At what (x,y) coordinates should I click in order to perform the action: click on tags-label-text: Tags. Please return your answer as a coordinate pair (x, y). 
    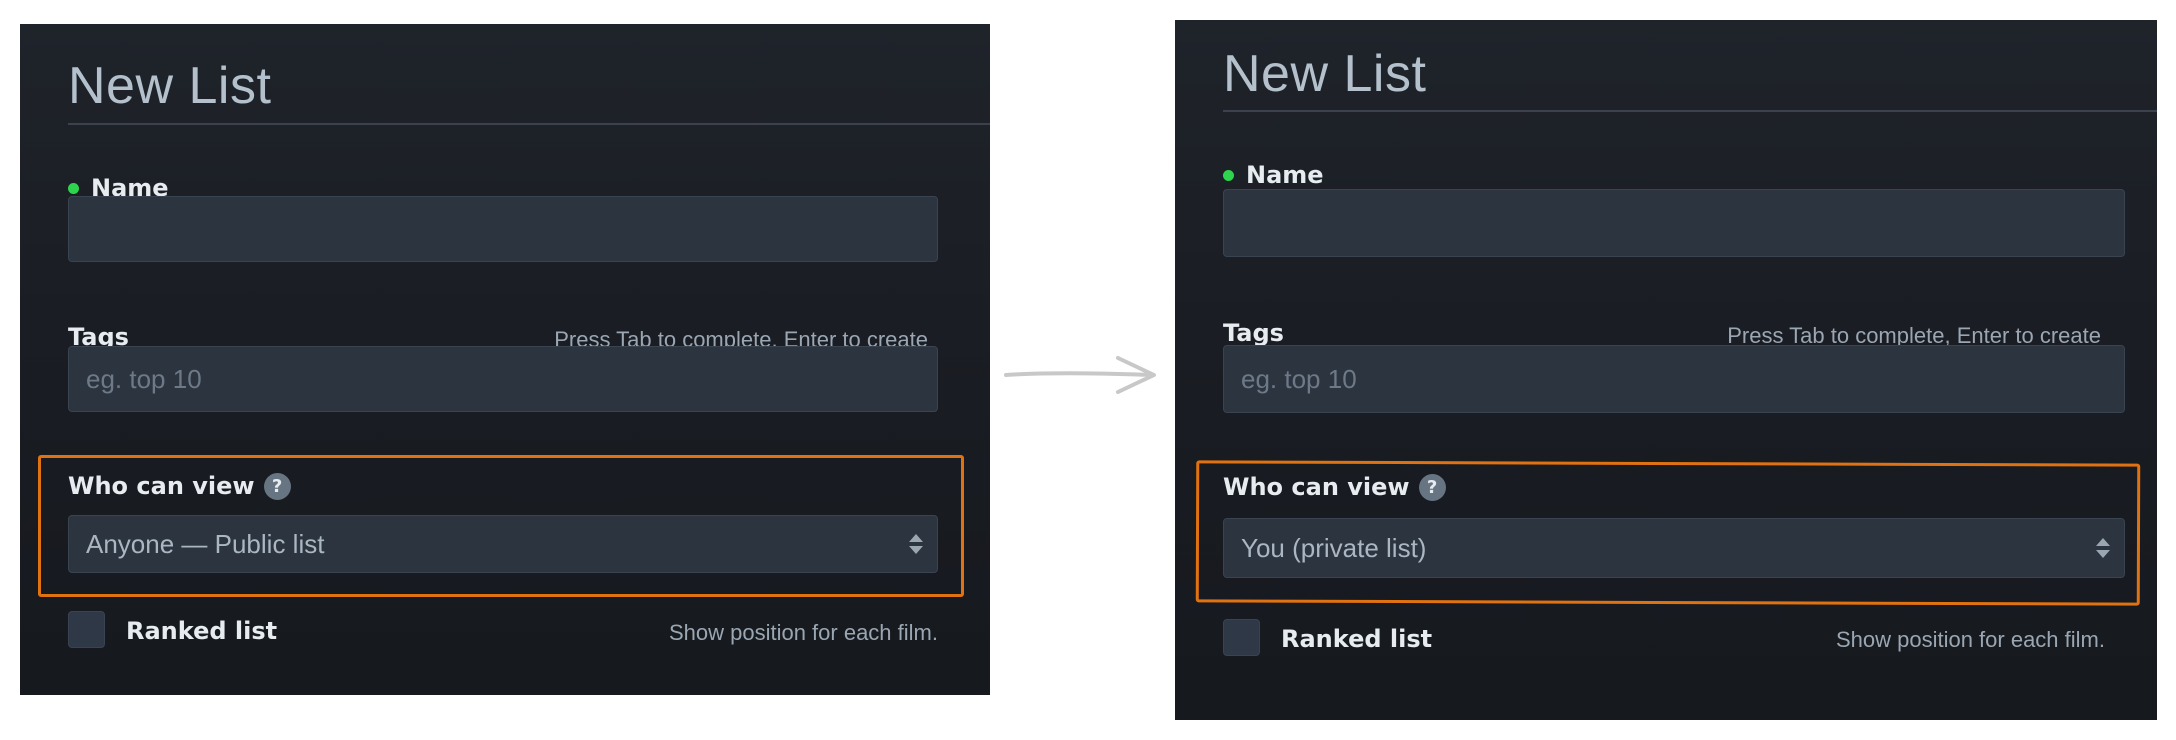
    Looking at the image, I should click on (1253, 333).